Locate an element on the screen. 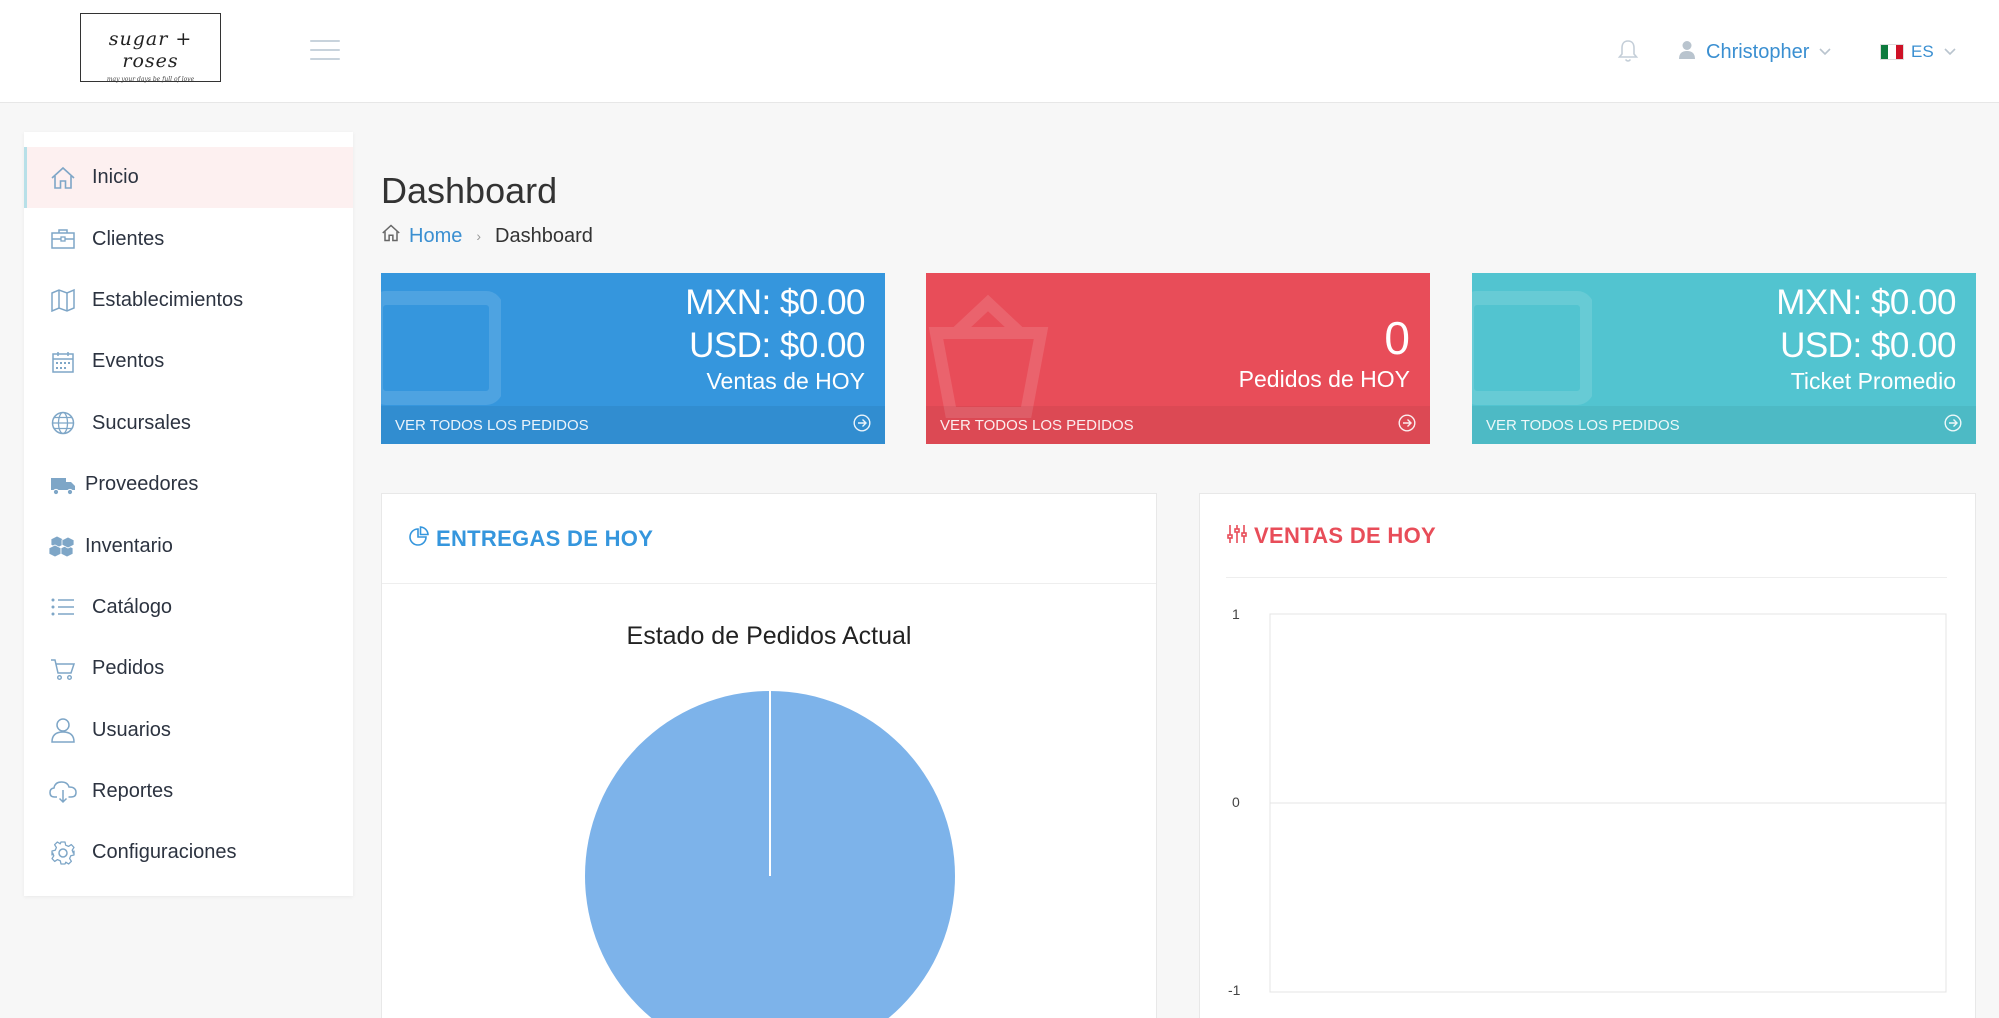  stat-card-pedidos: 0 Pedidos de HOY VER TODOS LOS PEDIDOS is located at coordinates (1178, 358).